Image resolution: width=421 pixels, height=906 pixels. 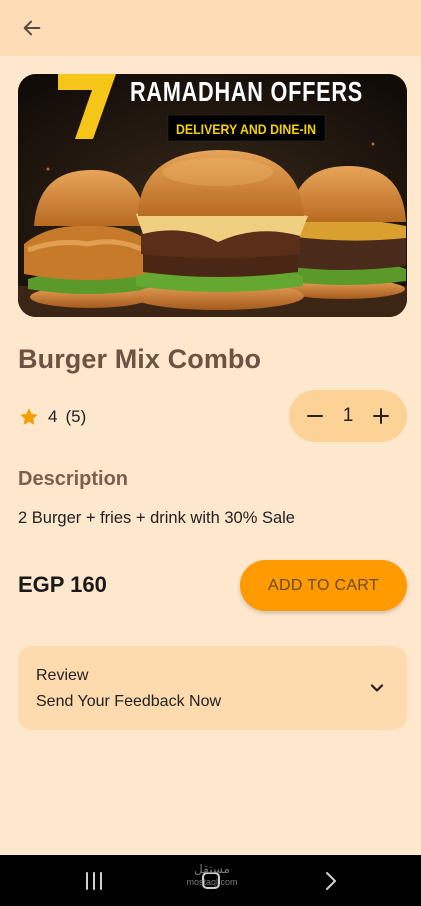 I want to click on plus-icon, so click(x=381, y=416).